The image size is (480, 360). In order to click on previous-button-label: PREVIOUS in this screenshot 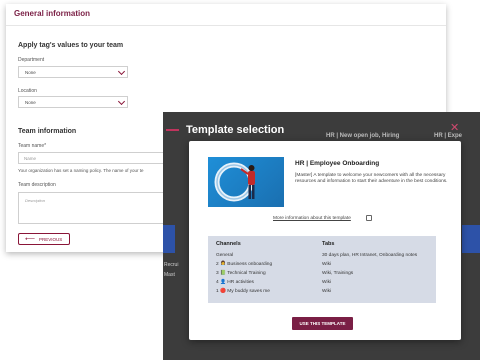, I will do `click(51, 239)`.